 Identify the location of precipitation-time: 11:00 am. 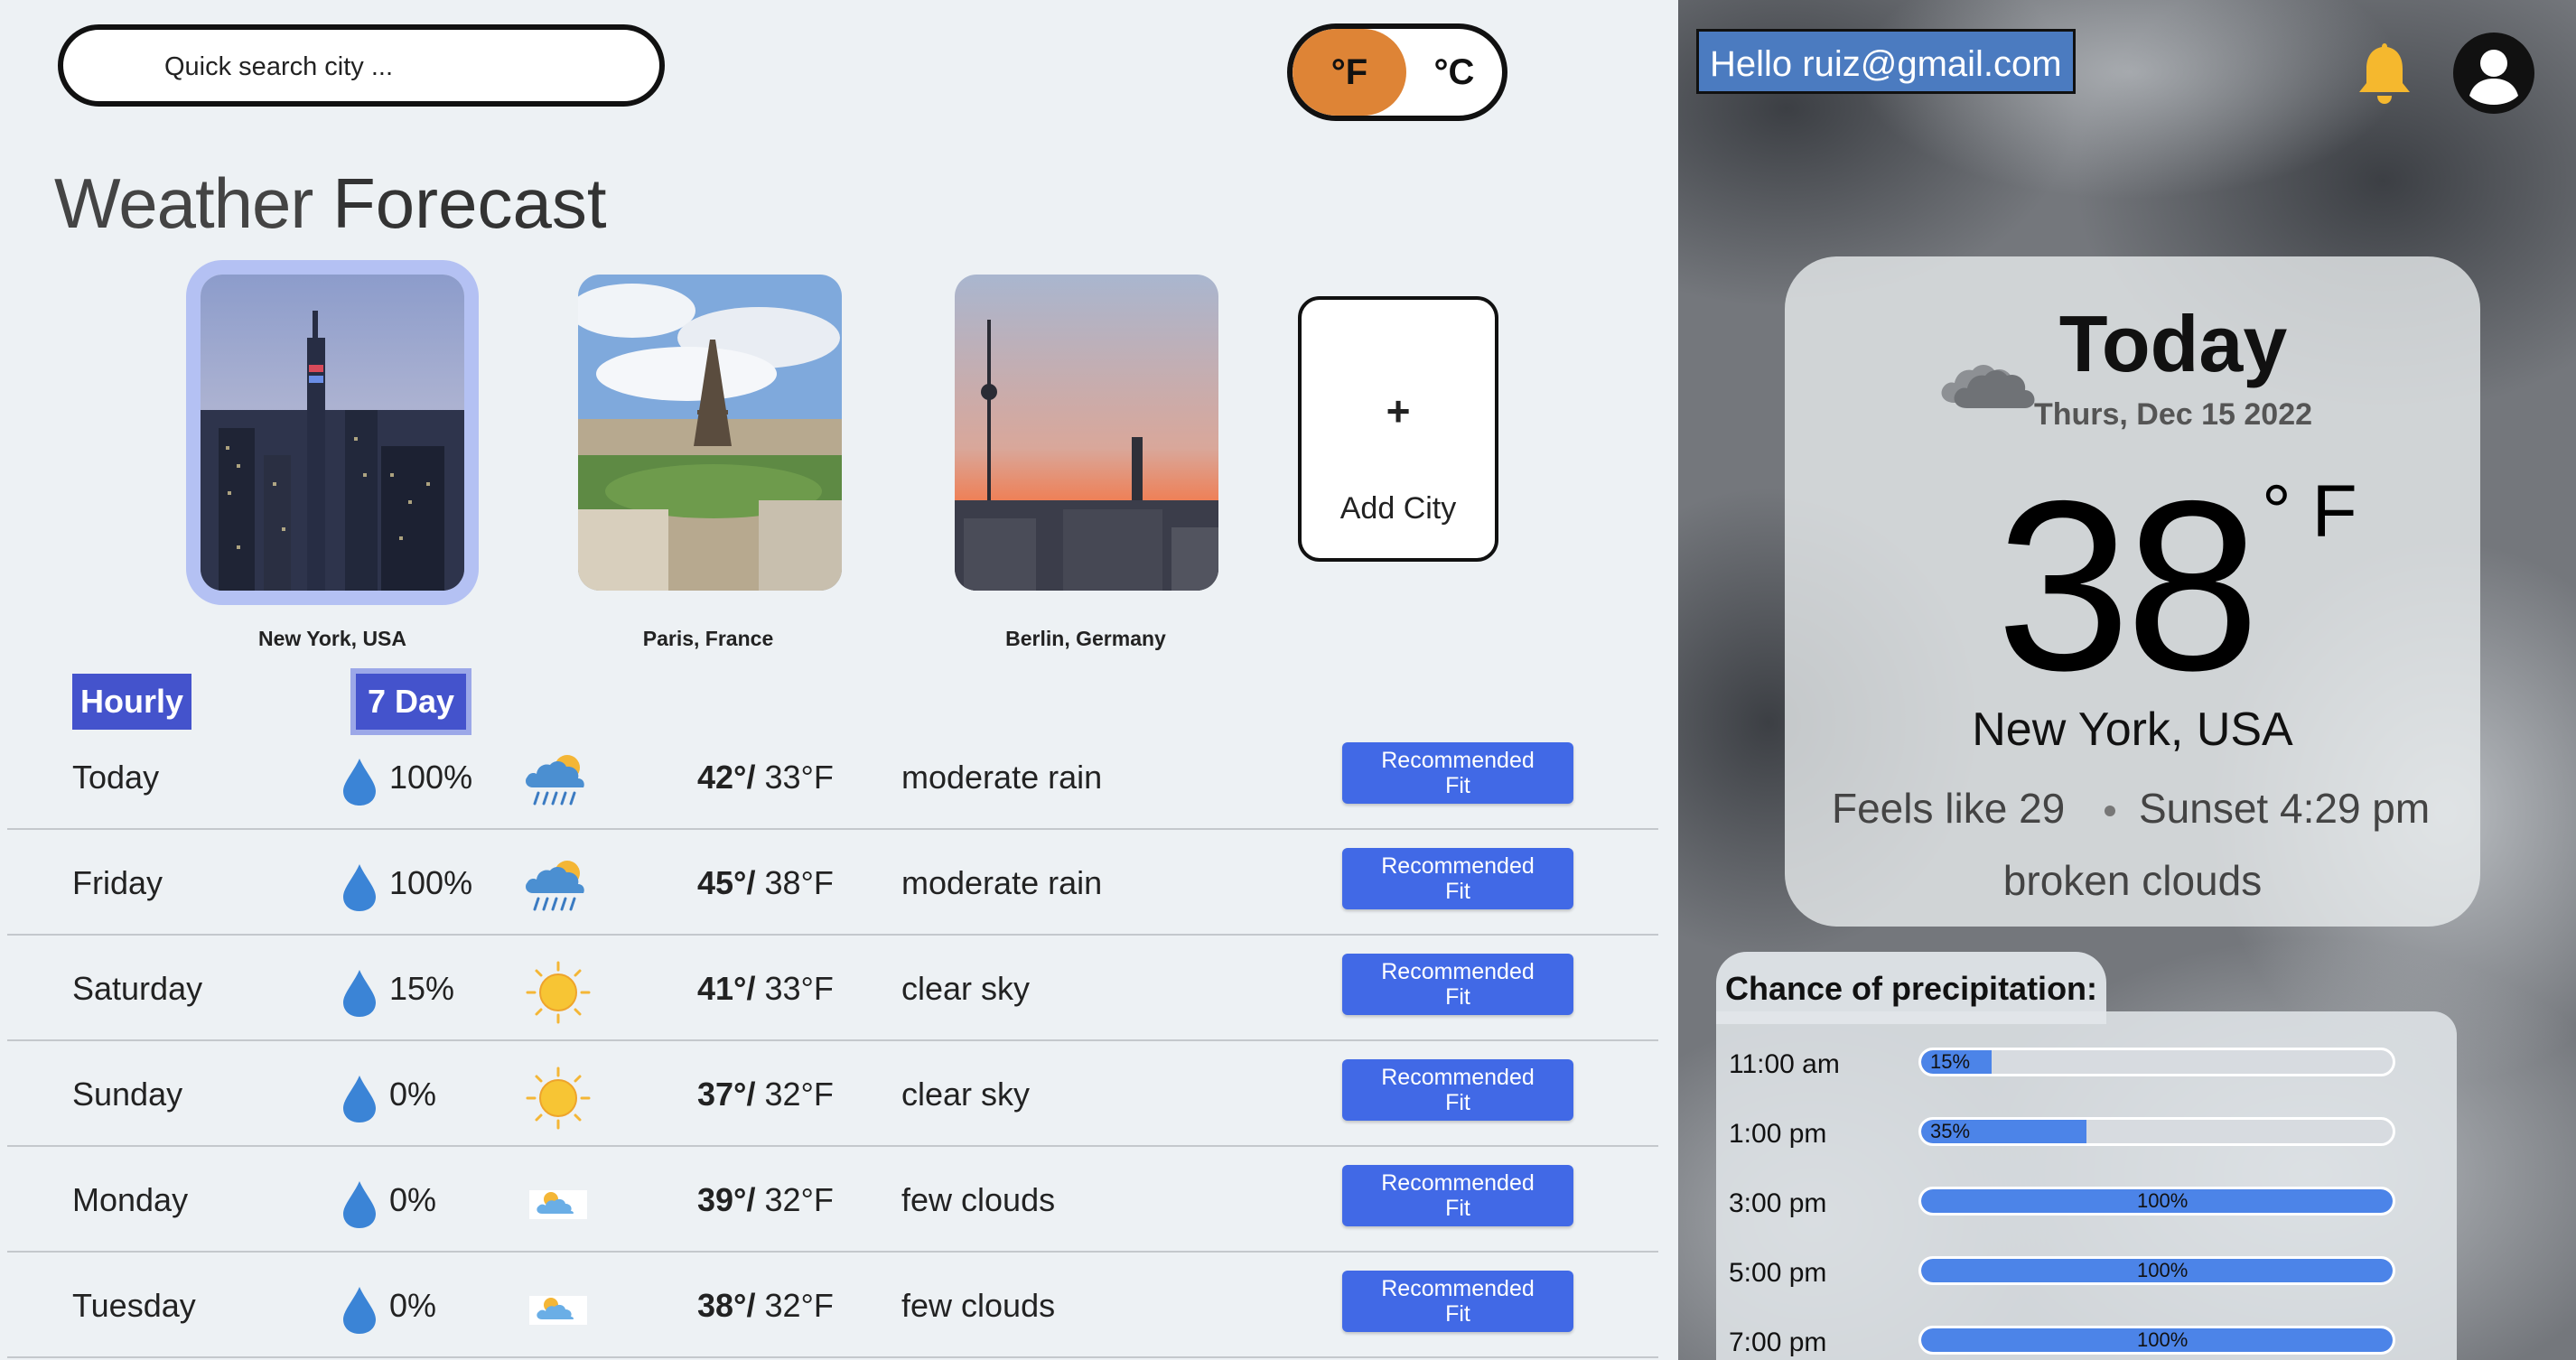
(1784, 1064).